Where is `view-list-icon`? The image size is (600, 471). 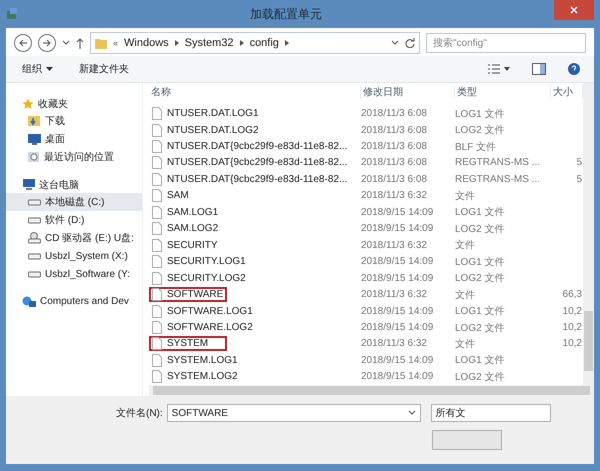
view-list-icon is located at coordinates (499, 69).